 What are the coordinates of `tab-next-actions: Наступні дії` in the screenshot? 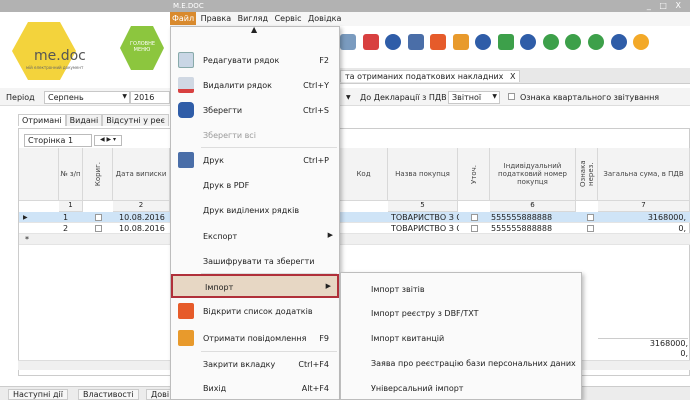 It's located at (38, 394).